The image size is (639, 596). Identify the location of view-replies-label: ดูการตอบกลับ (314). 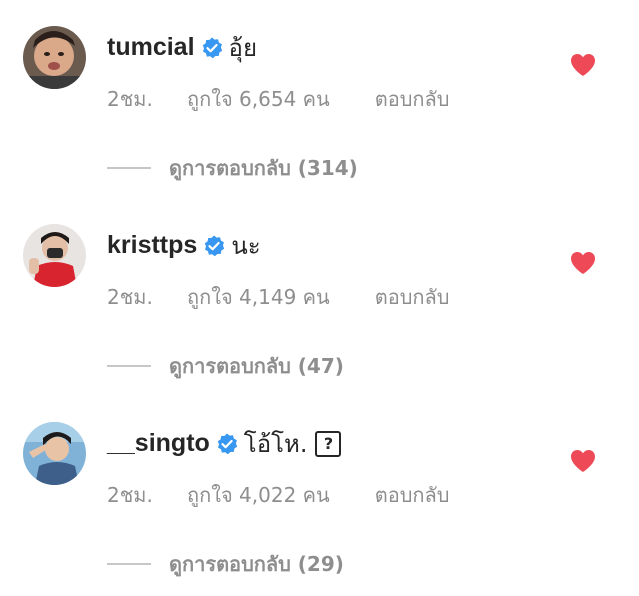
(263, 168).